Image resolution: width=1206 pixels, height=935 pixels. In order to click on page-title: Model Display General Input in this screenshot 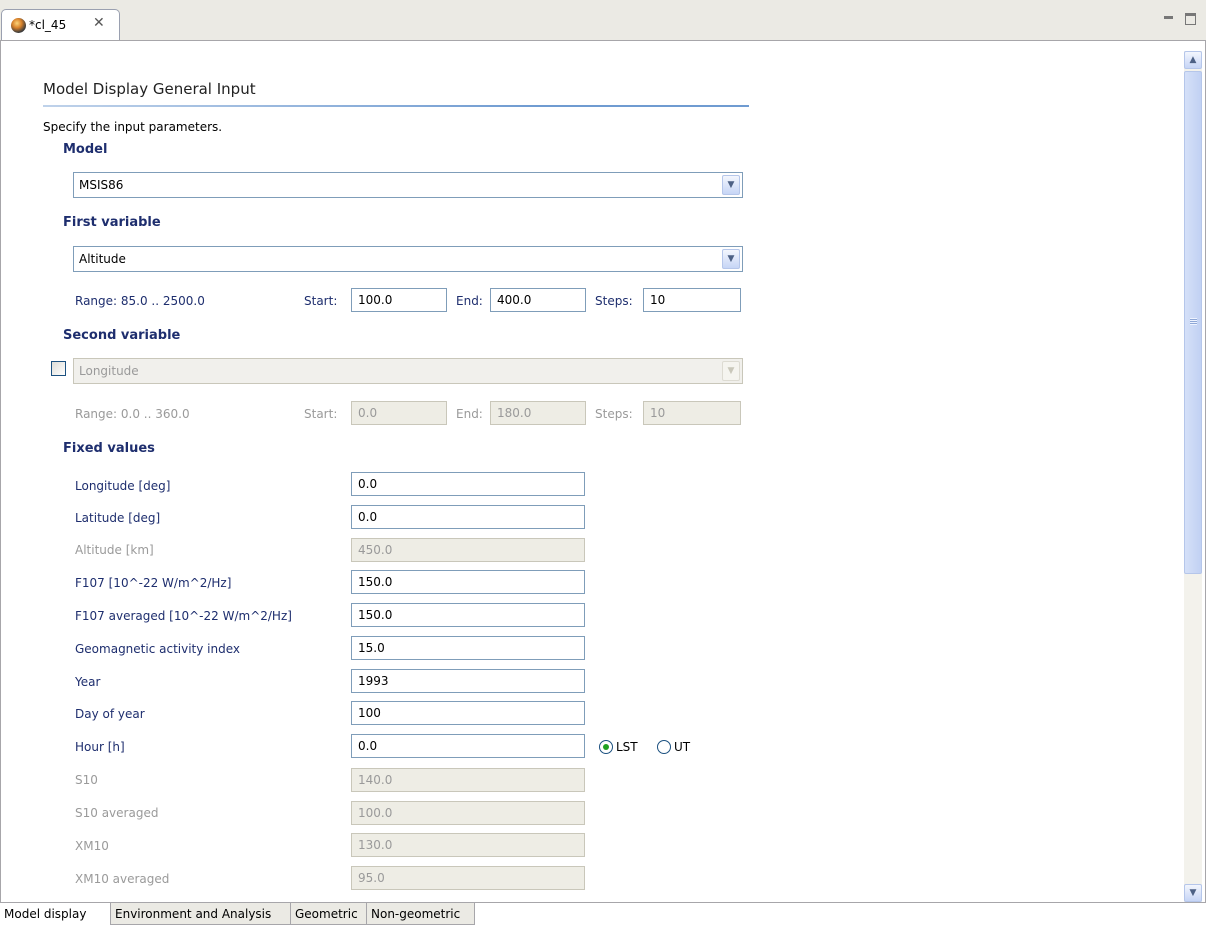, I will do `click(149, 89)`.